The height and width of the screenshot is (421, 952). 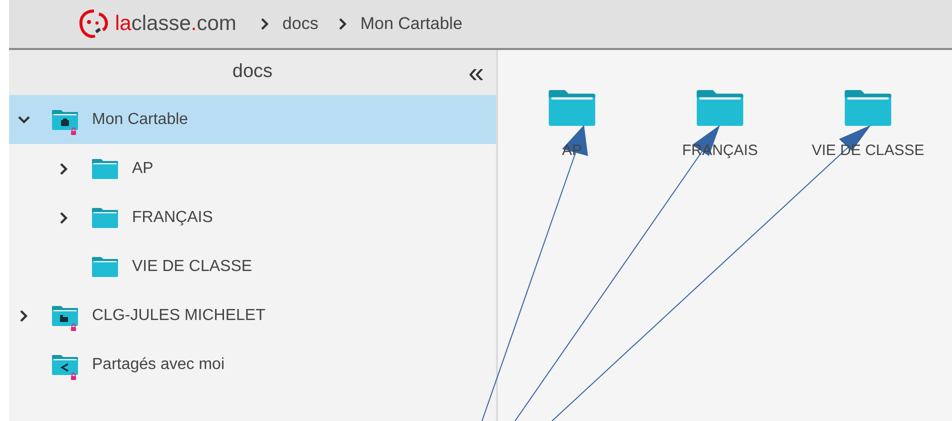 What do you see at coordinates (140, 120) in the screenshot?
I see `tree-item-label: Mon Cartable` at bounding box center [140, 120].